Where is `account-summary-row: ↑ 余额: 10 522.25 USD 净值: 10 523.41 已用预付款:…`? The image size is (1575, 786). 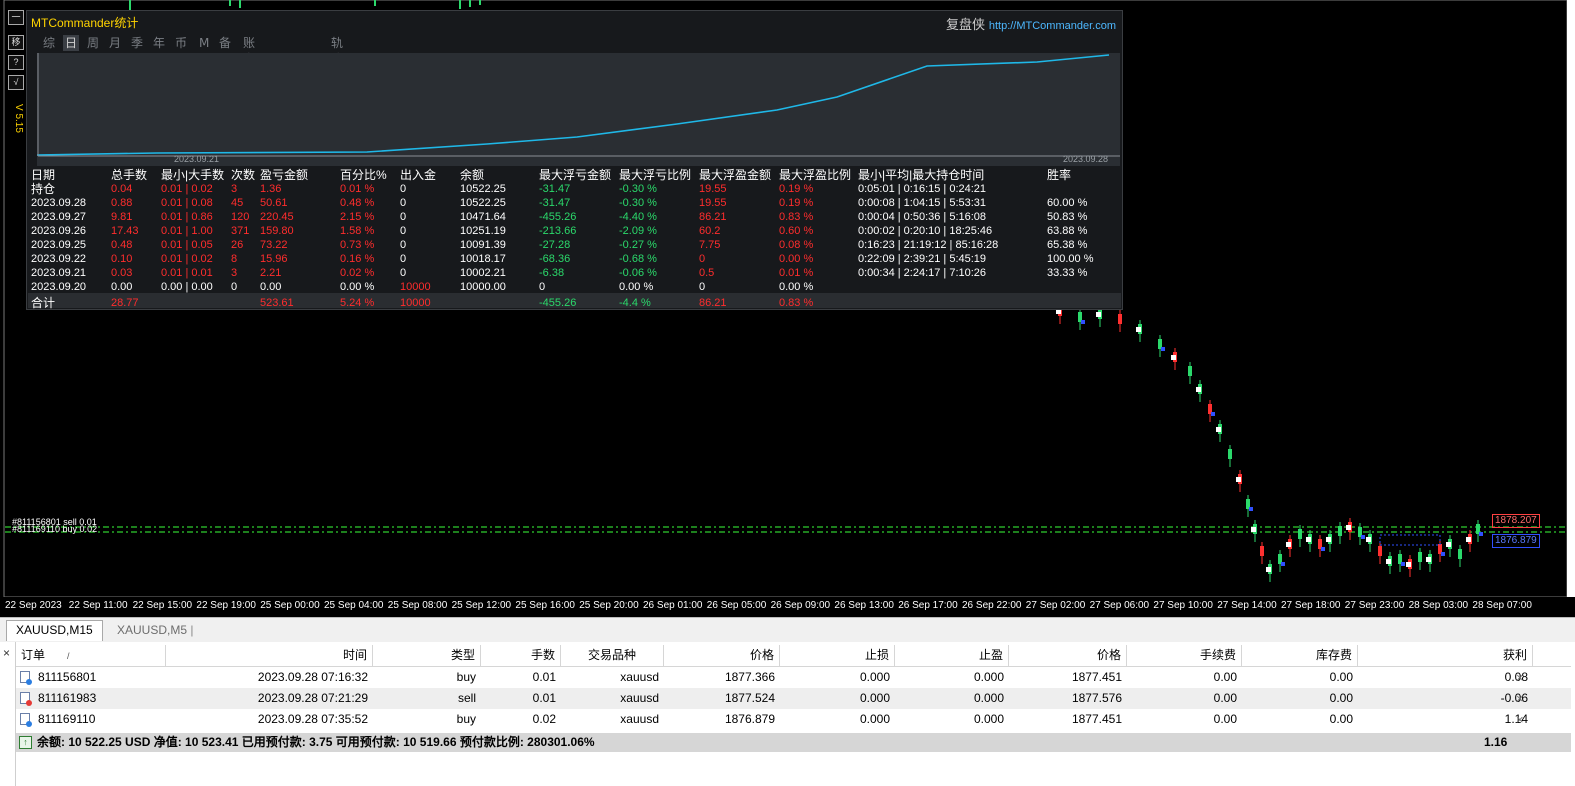 account-summary-row: ↑ 余额: 10 522.25 USD 净值: 10 523.41 已用预付款:… is located at coordinates (793, 742).